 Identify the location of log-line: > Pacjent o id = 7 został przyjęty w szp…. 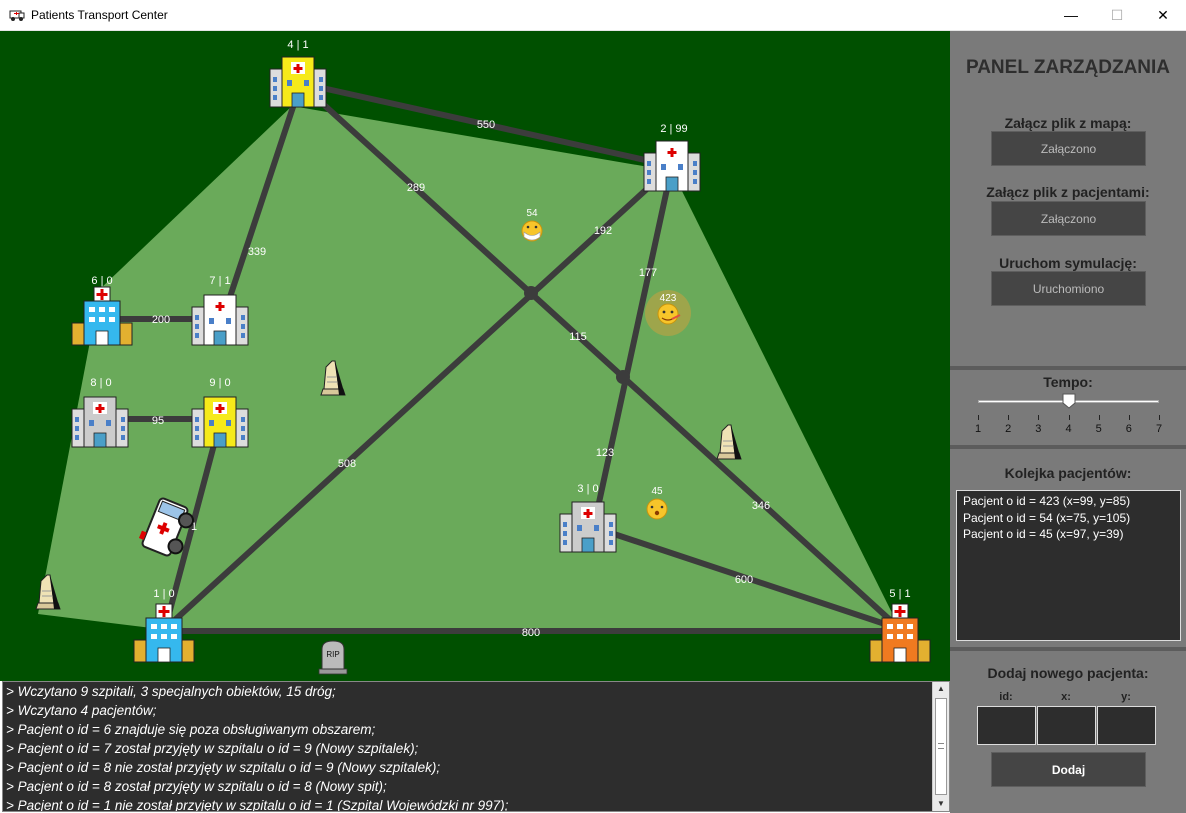
(212, 748).